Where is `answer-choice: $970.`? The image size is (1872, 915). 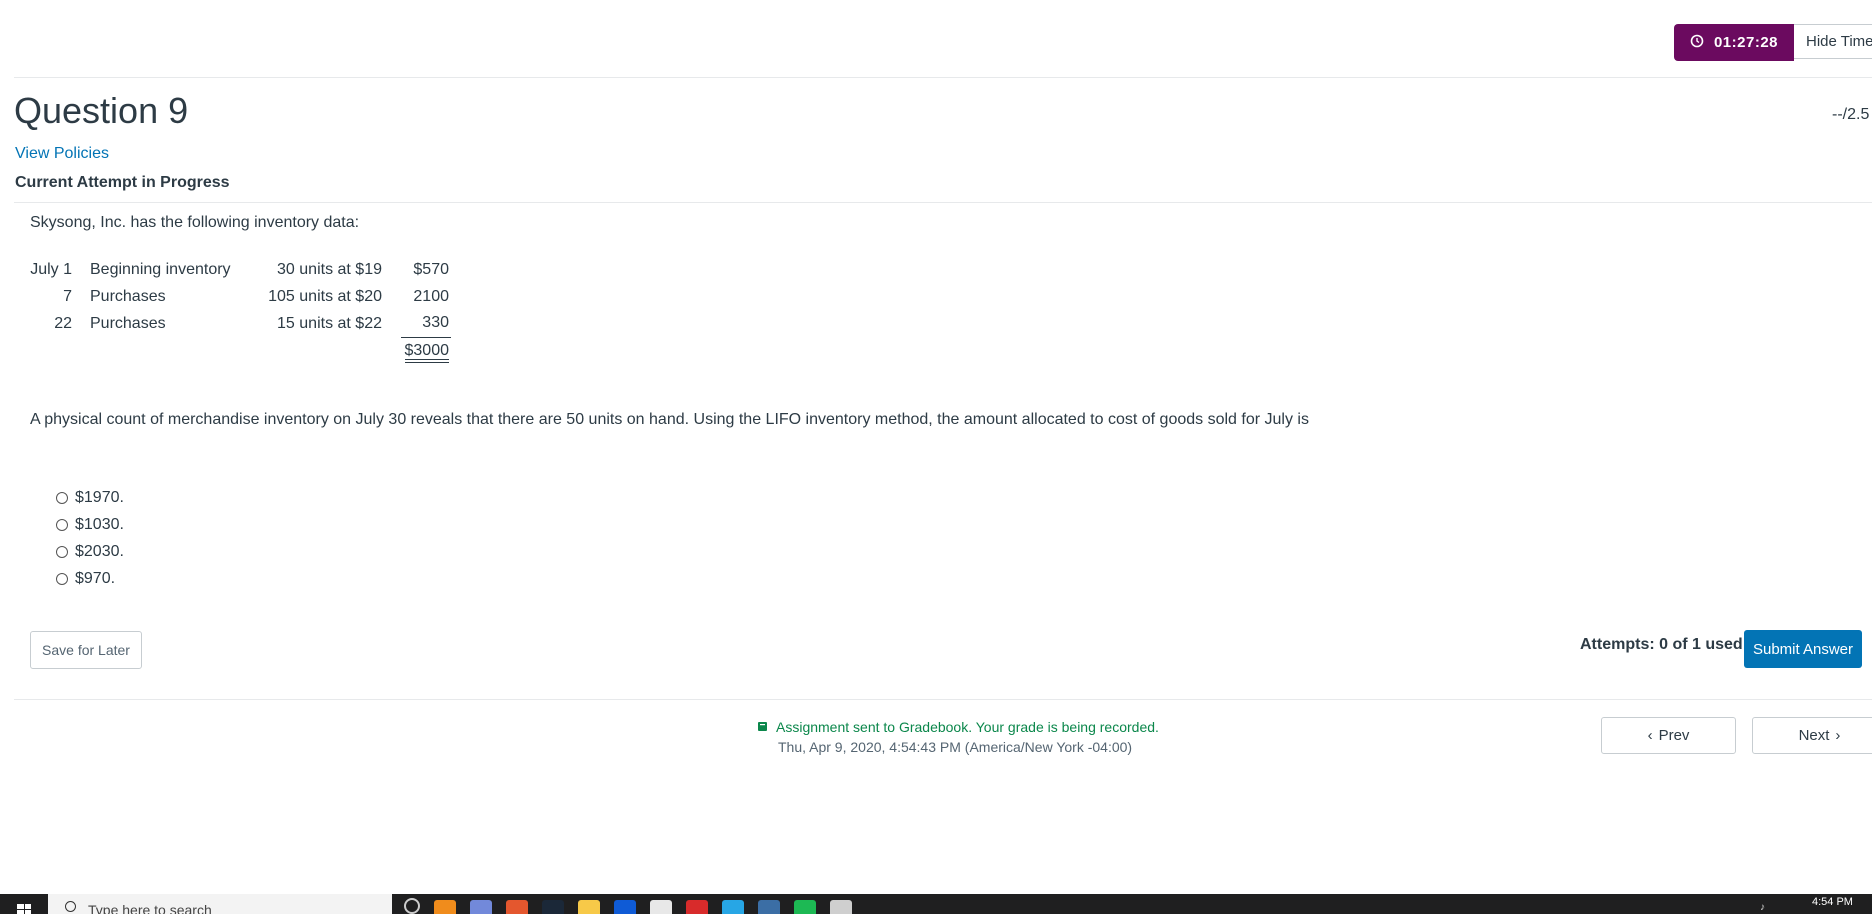
answer-choice: $970. is located at coordinates (90, 578).